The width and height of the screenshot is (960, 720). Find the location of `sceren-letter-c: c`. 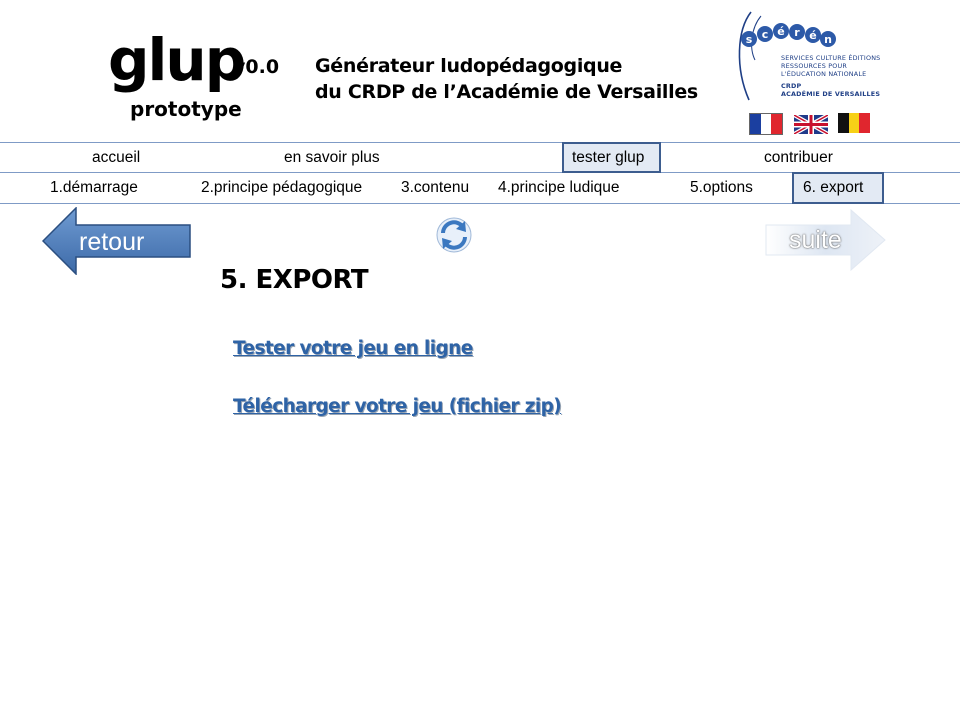

sceren-letter-c: c is located at coordinates (765, 34).